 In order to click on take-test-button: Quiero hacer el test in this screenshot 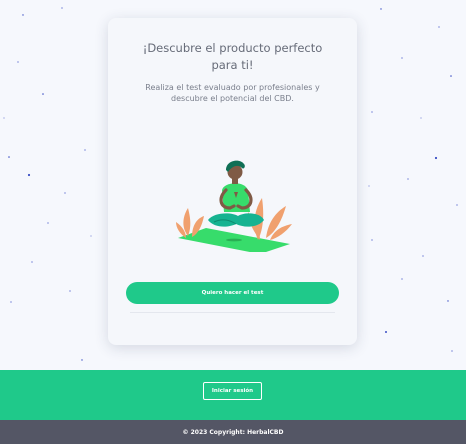, I will do `click(232, 293)`.